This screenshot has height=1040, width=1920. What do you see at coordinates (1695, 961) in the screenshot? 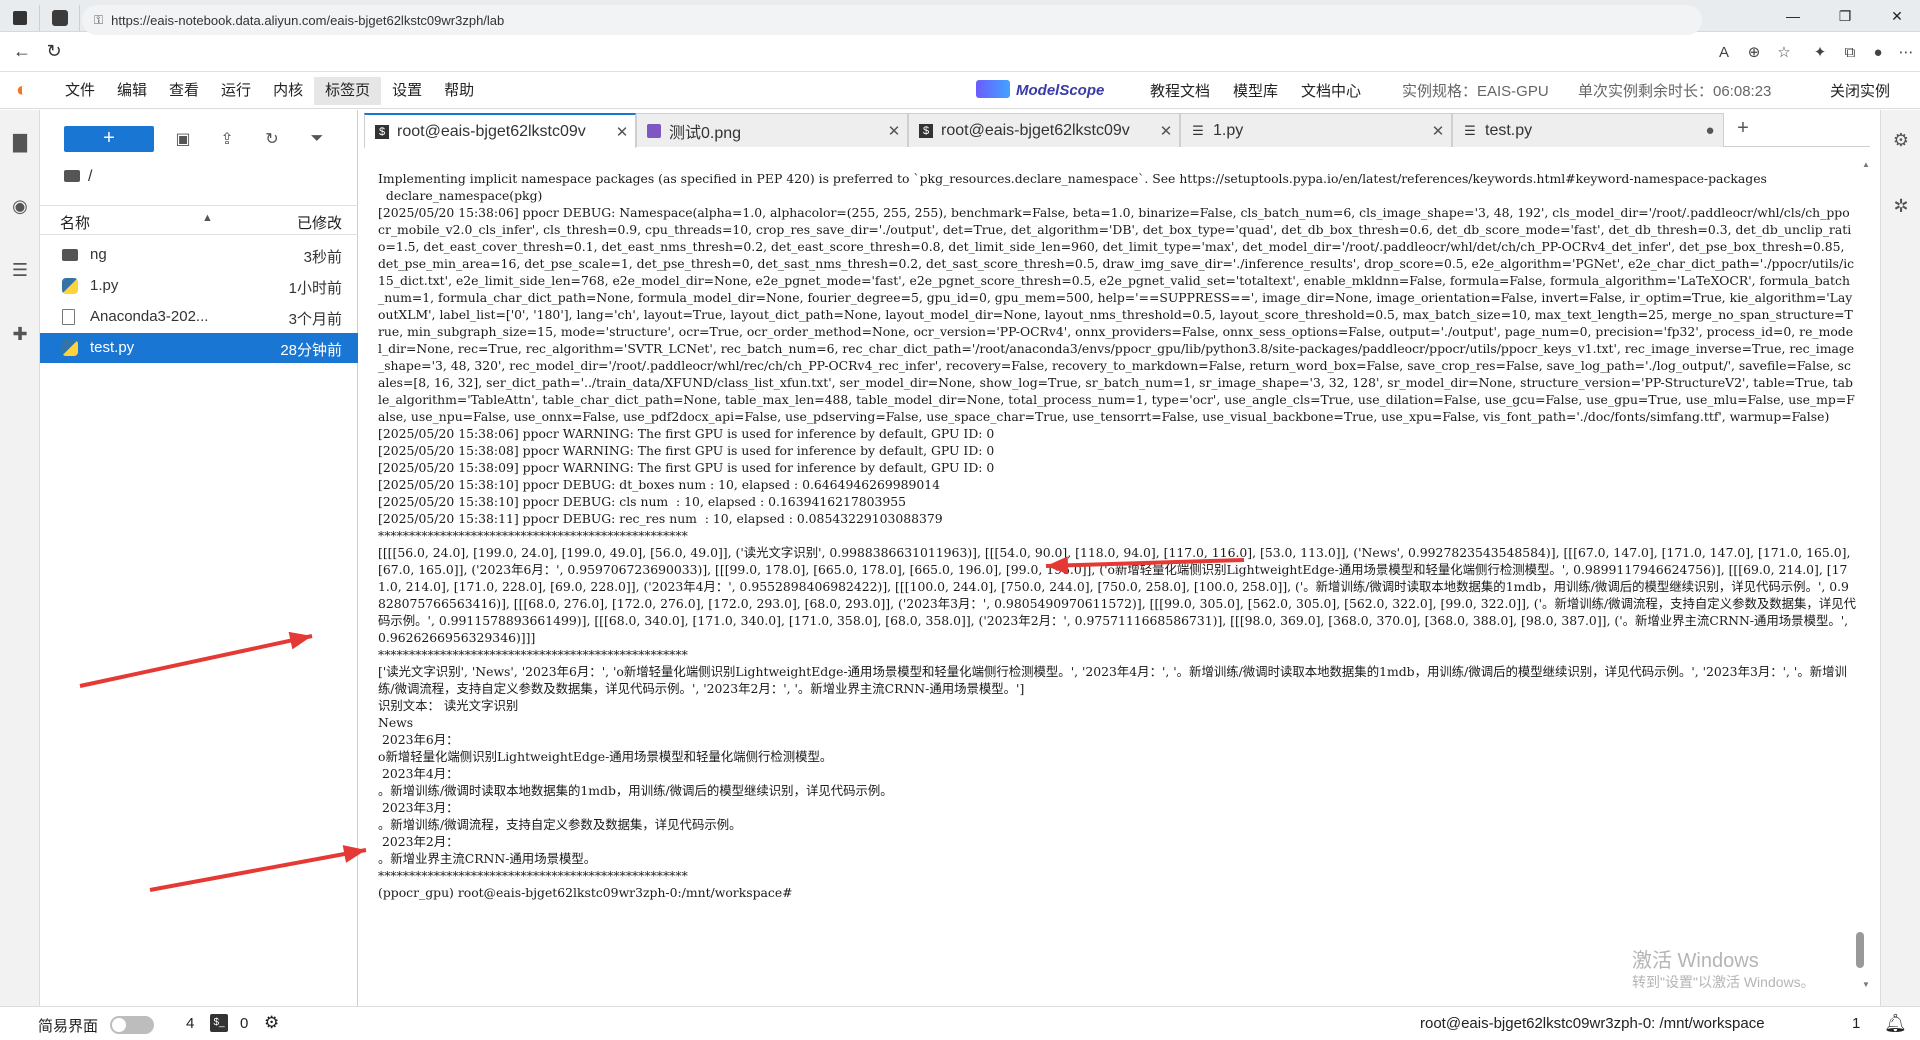
I see `windows-activation-watermark: 激活 Windows` at bounding box center [1695, 961].